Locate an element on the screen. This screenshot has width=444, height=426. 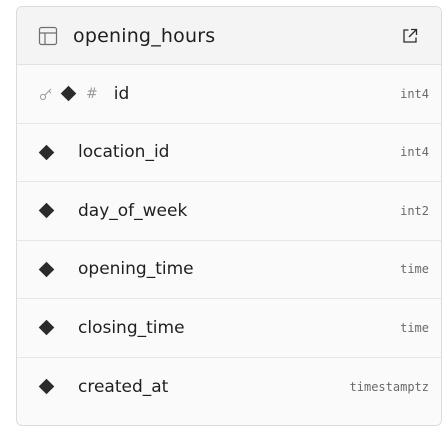
column-name: location_id is located at coordinates (124, 152).